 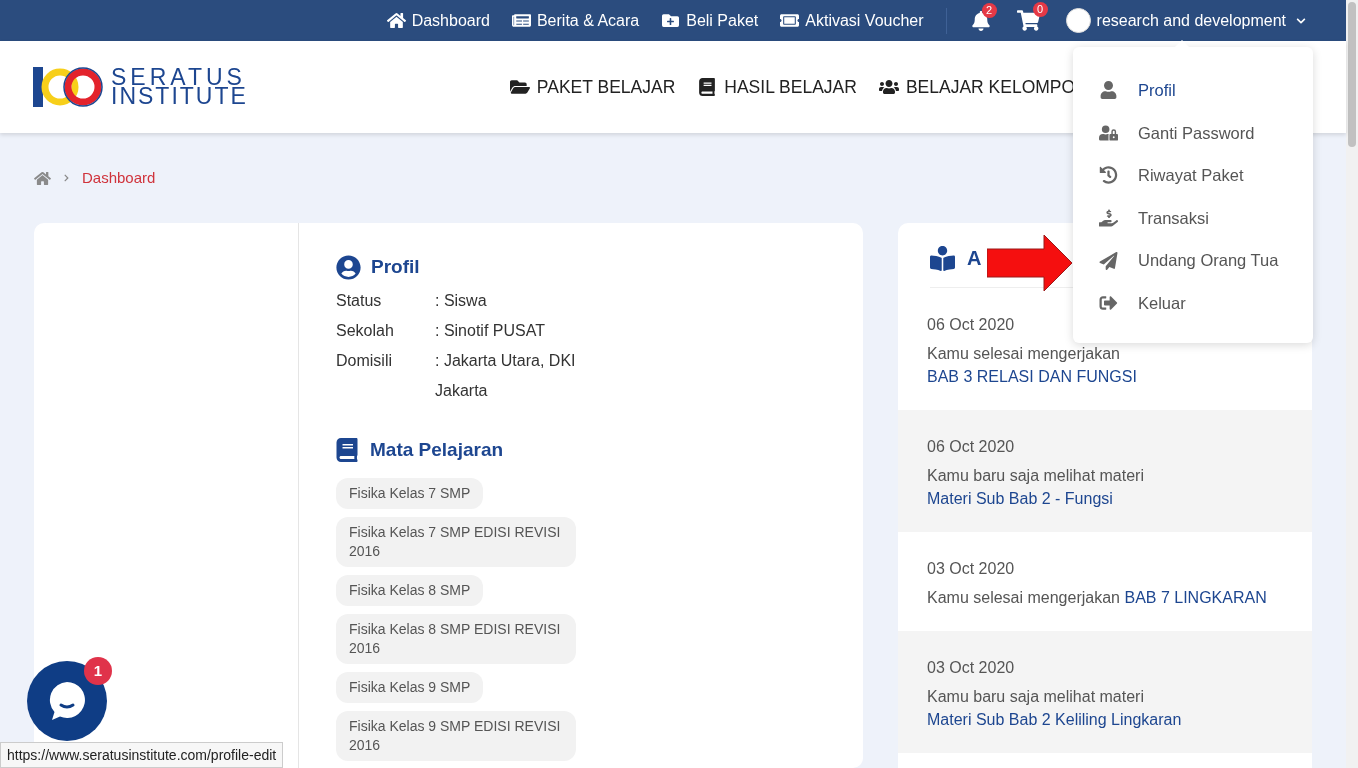 I want to click on user-icon, so click(x=1108, y=90).